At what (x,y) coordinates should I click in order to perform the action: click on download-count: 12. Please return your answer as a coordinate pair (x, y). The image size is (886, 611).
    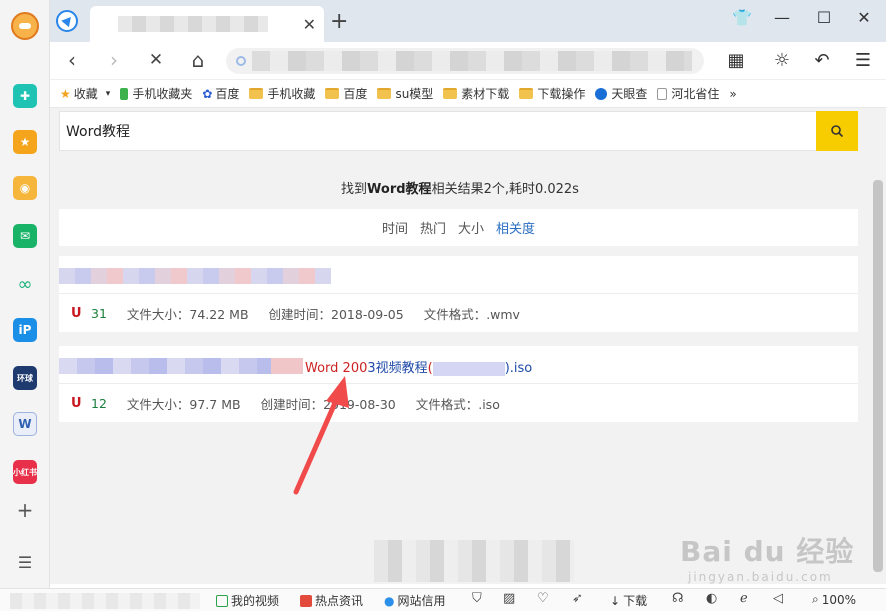
    Looking at the image, I should click on (99, 403).